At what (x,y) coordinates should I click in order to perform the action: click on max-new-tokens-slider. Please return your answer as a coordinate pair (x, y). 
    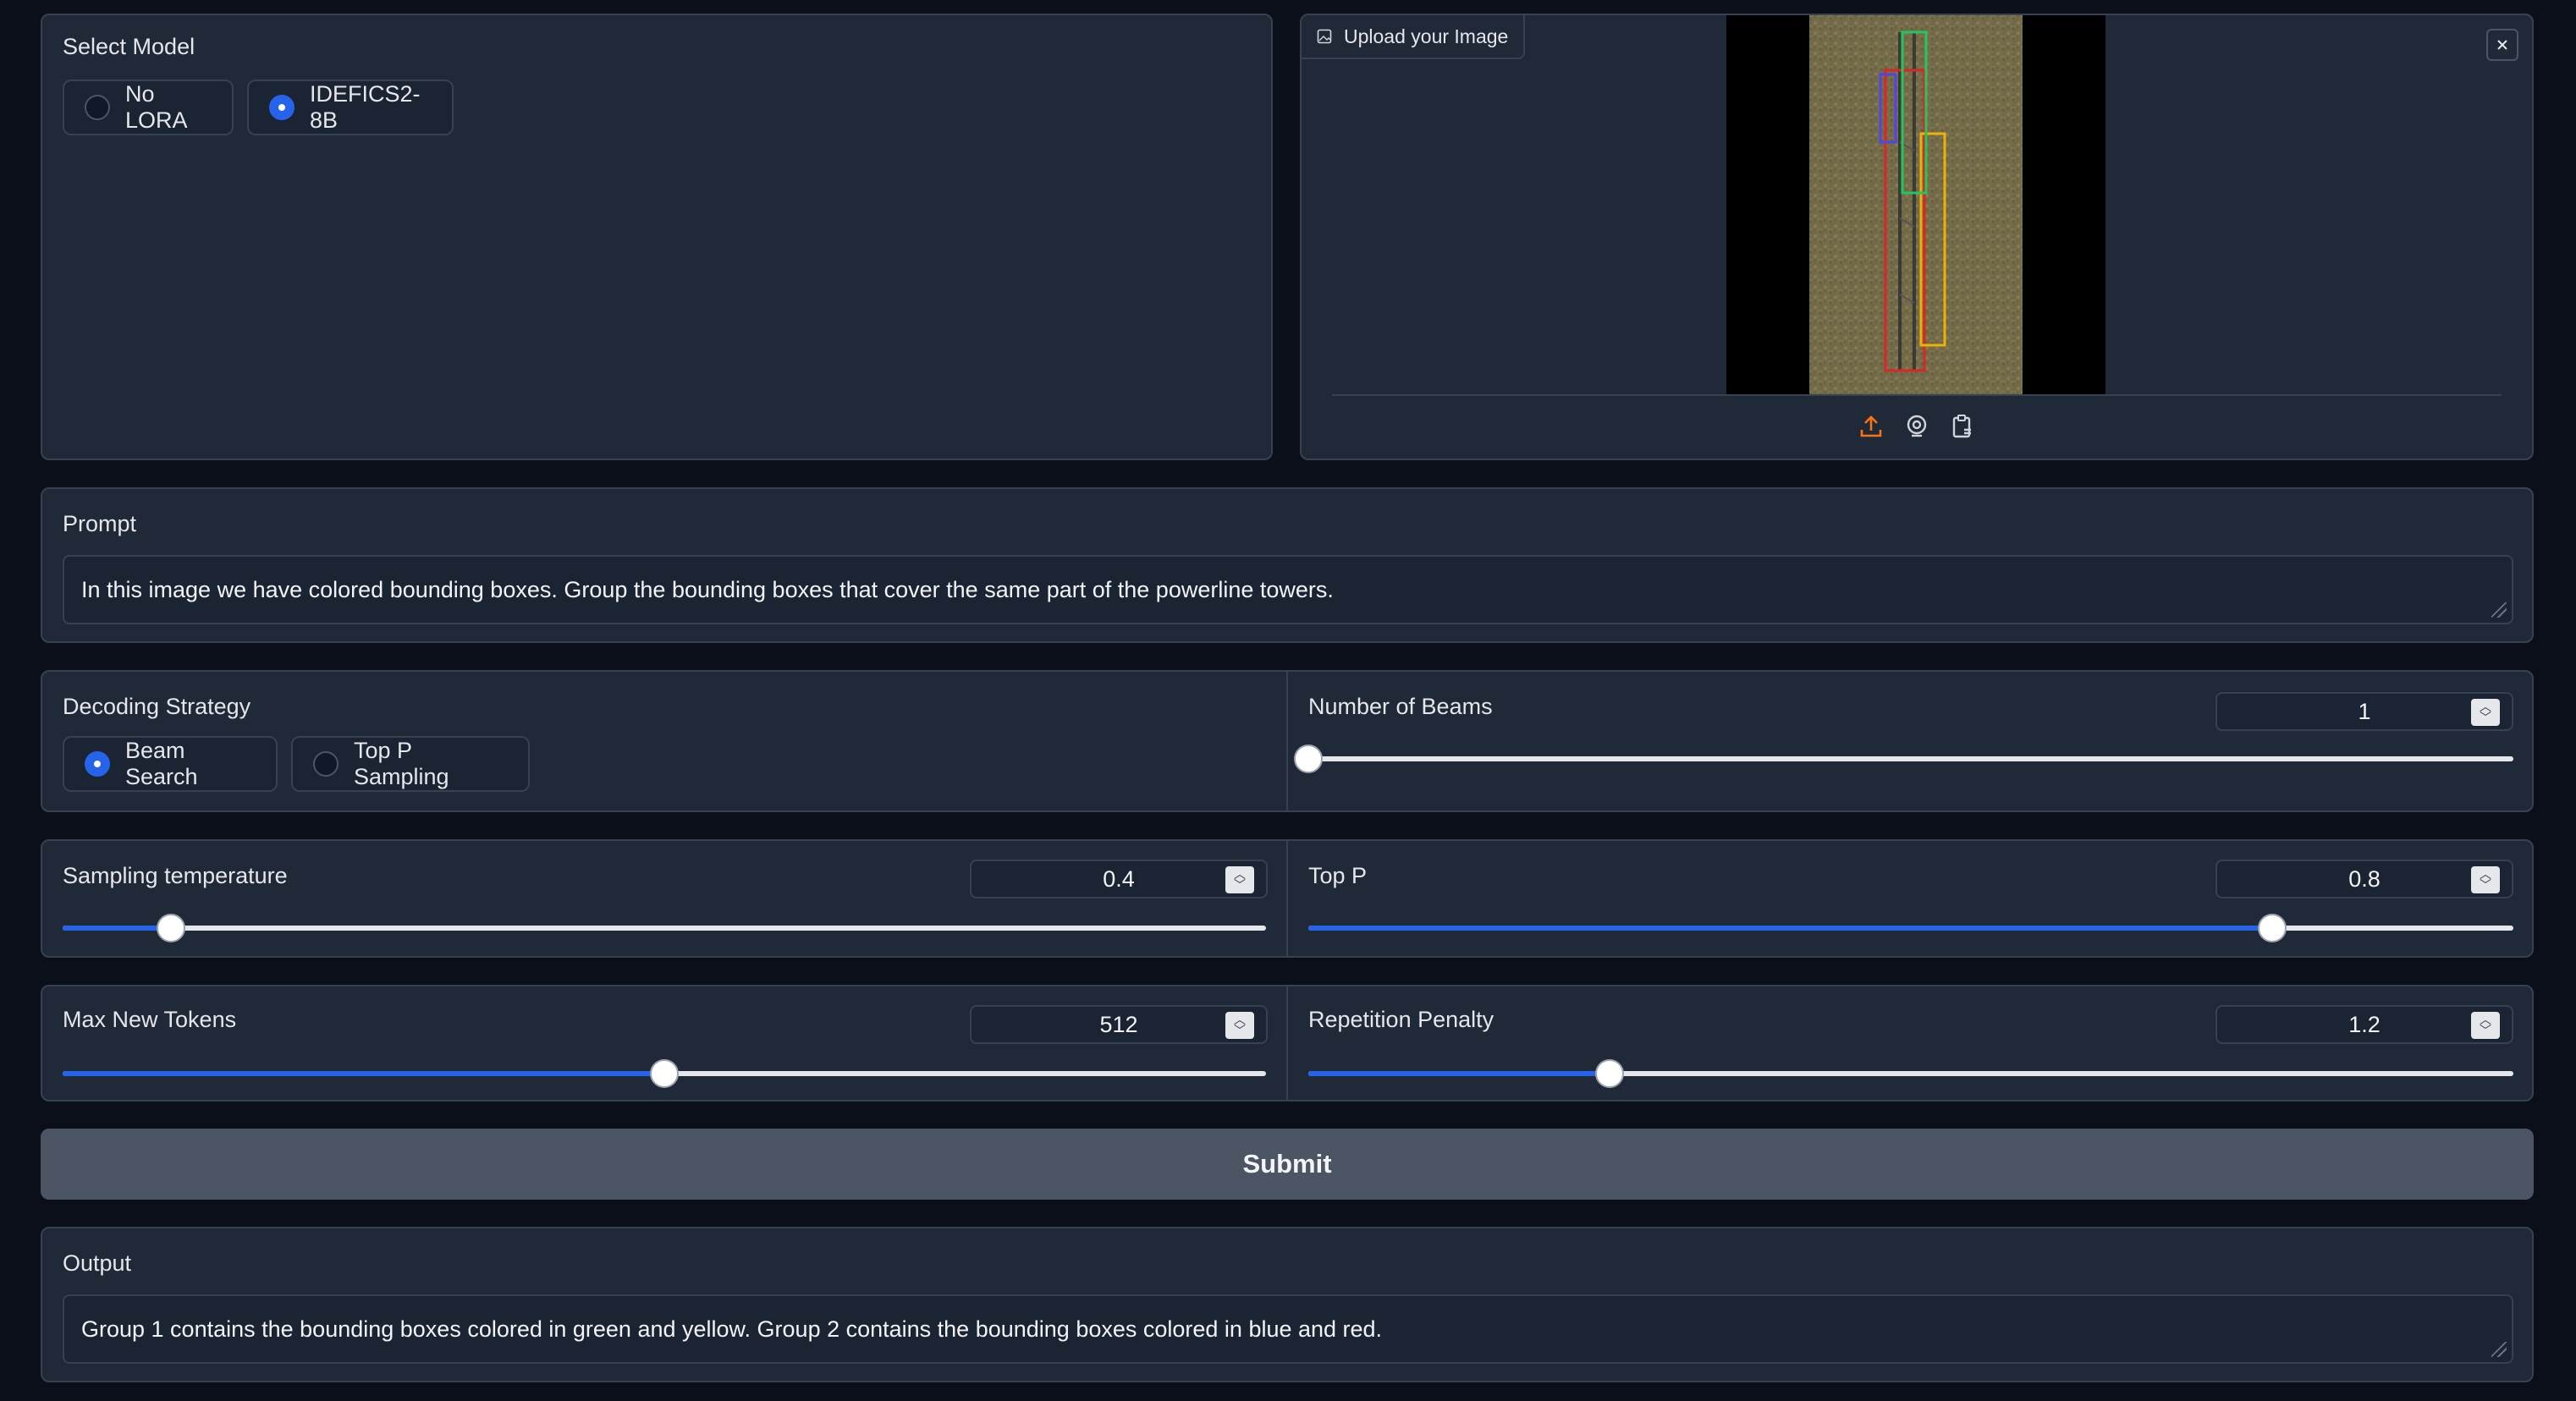
    Looking at the image, I should click on (664, 1073).